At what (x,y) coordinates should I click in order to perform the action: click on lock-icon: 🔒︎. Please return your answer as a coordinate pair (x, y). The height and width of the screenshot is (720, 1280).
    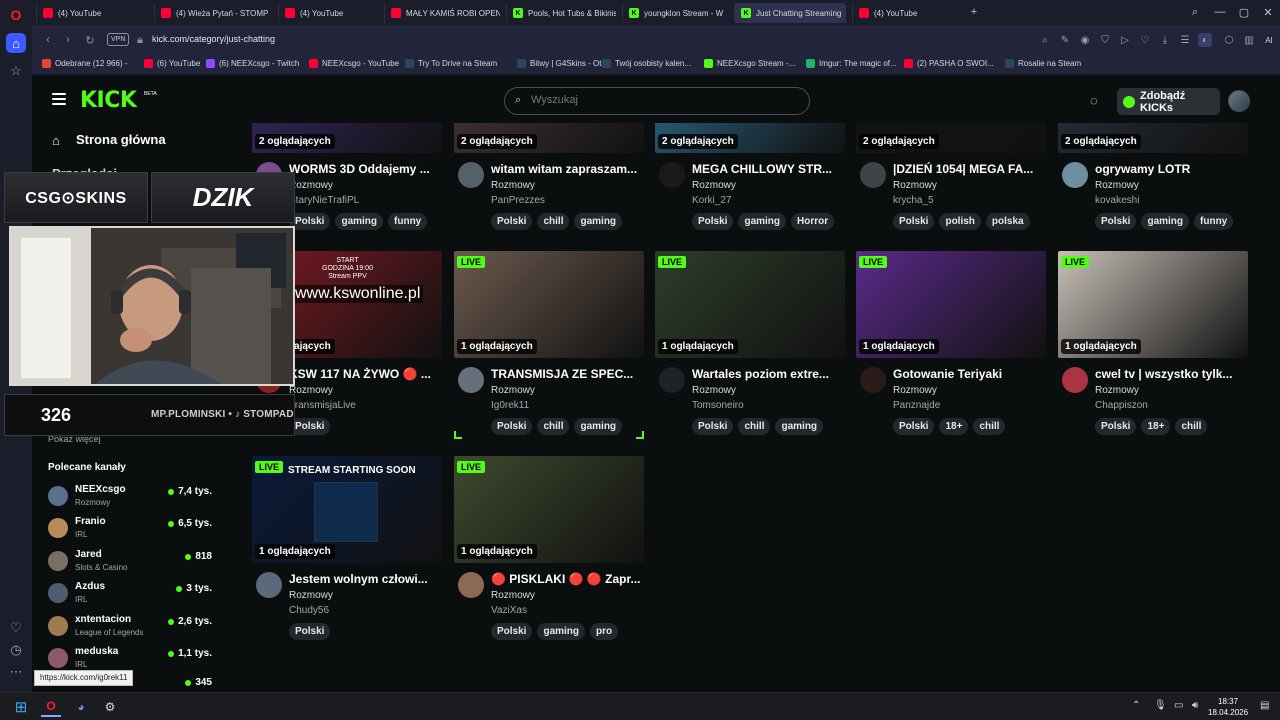
    Looking at the image, I should click on (140, 40).